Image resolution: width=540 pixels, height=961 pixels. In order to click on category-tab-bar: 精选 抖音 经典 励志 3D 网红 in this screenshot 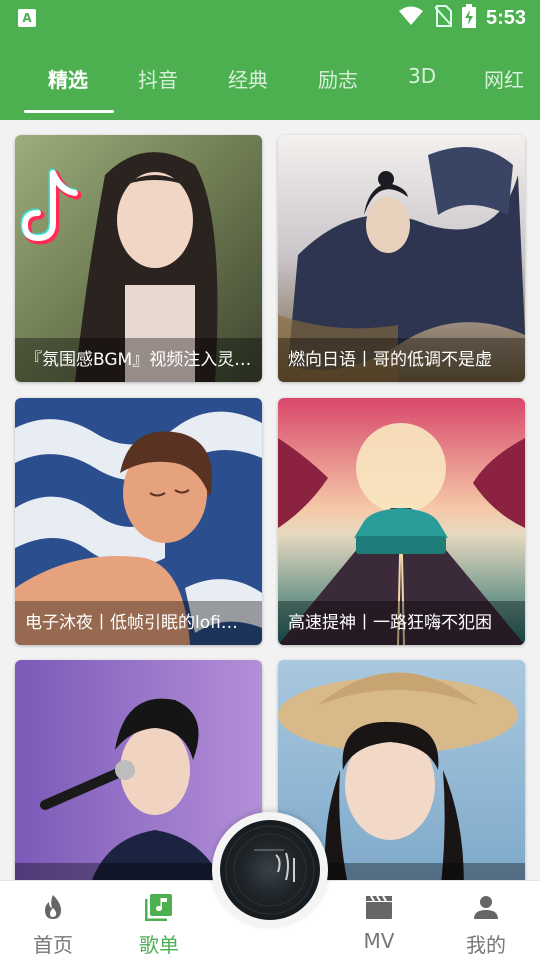, I will do `click(270, 78)`.